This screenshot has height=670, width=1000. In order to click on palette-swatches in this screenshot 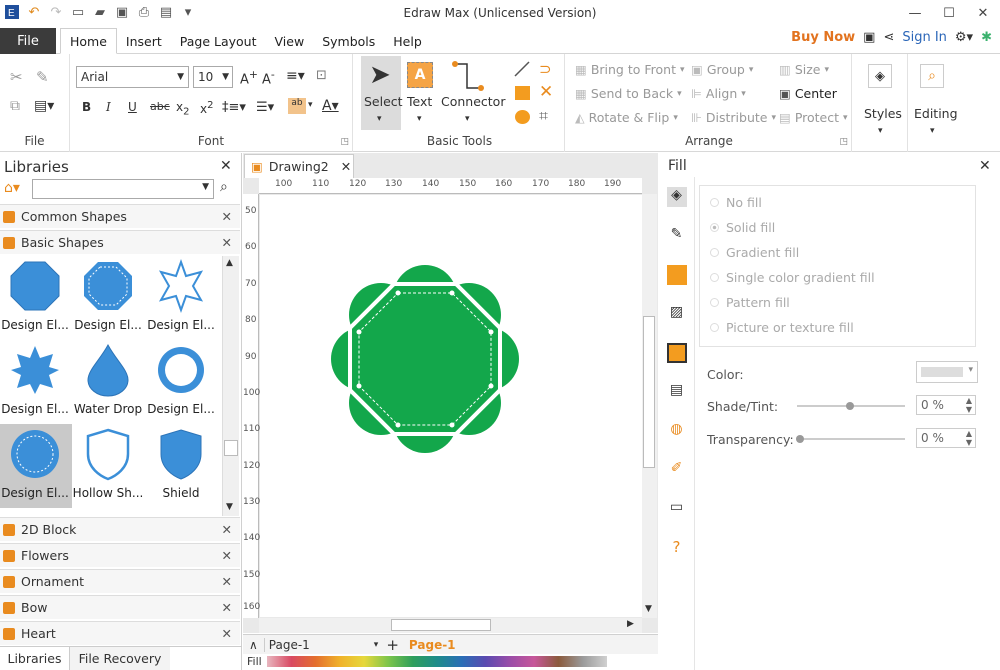, I will do `click(437, 661)`.